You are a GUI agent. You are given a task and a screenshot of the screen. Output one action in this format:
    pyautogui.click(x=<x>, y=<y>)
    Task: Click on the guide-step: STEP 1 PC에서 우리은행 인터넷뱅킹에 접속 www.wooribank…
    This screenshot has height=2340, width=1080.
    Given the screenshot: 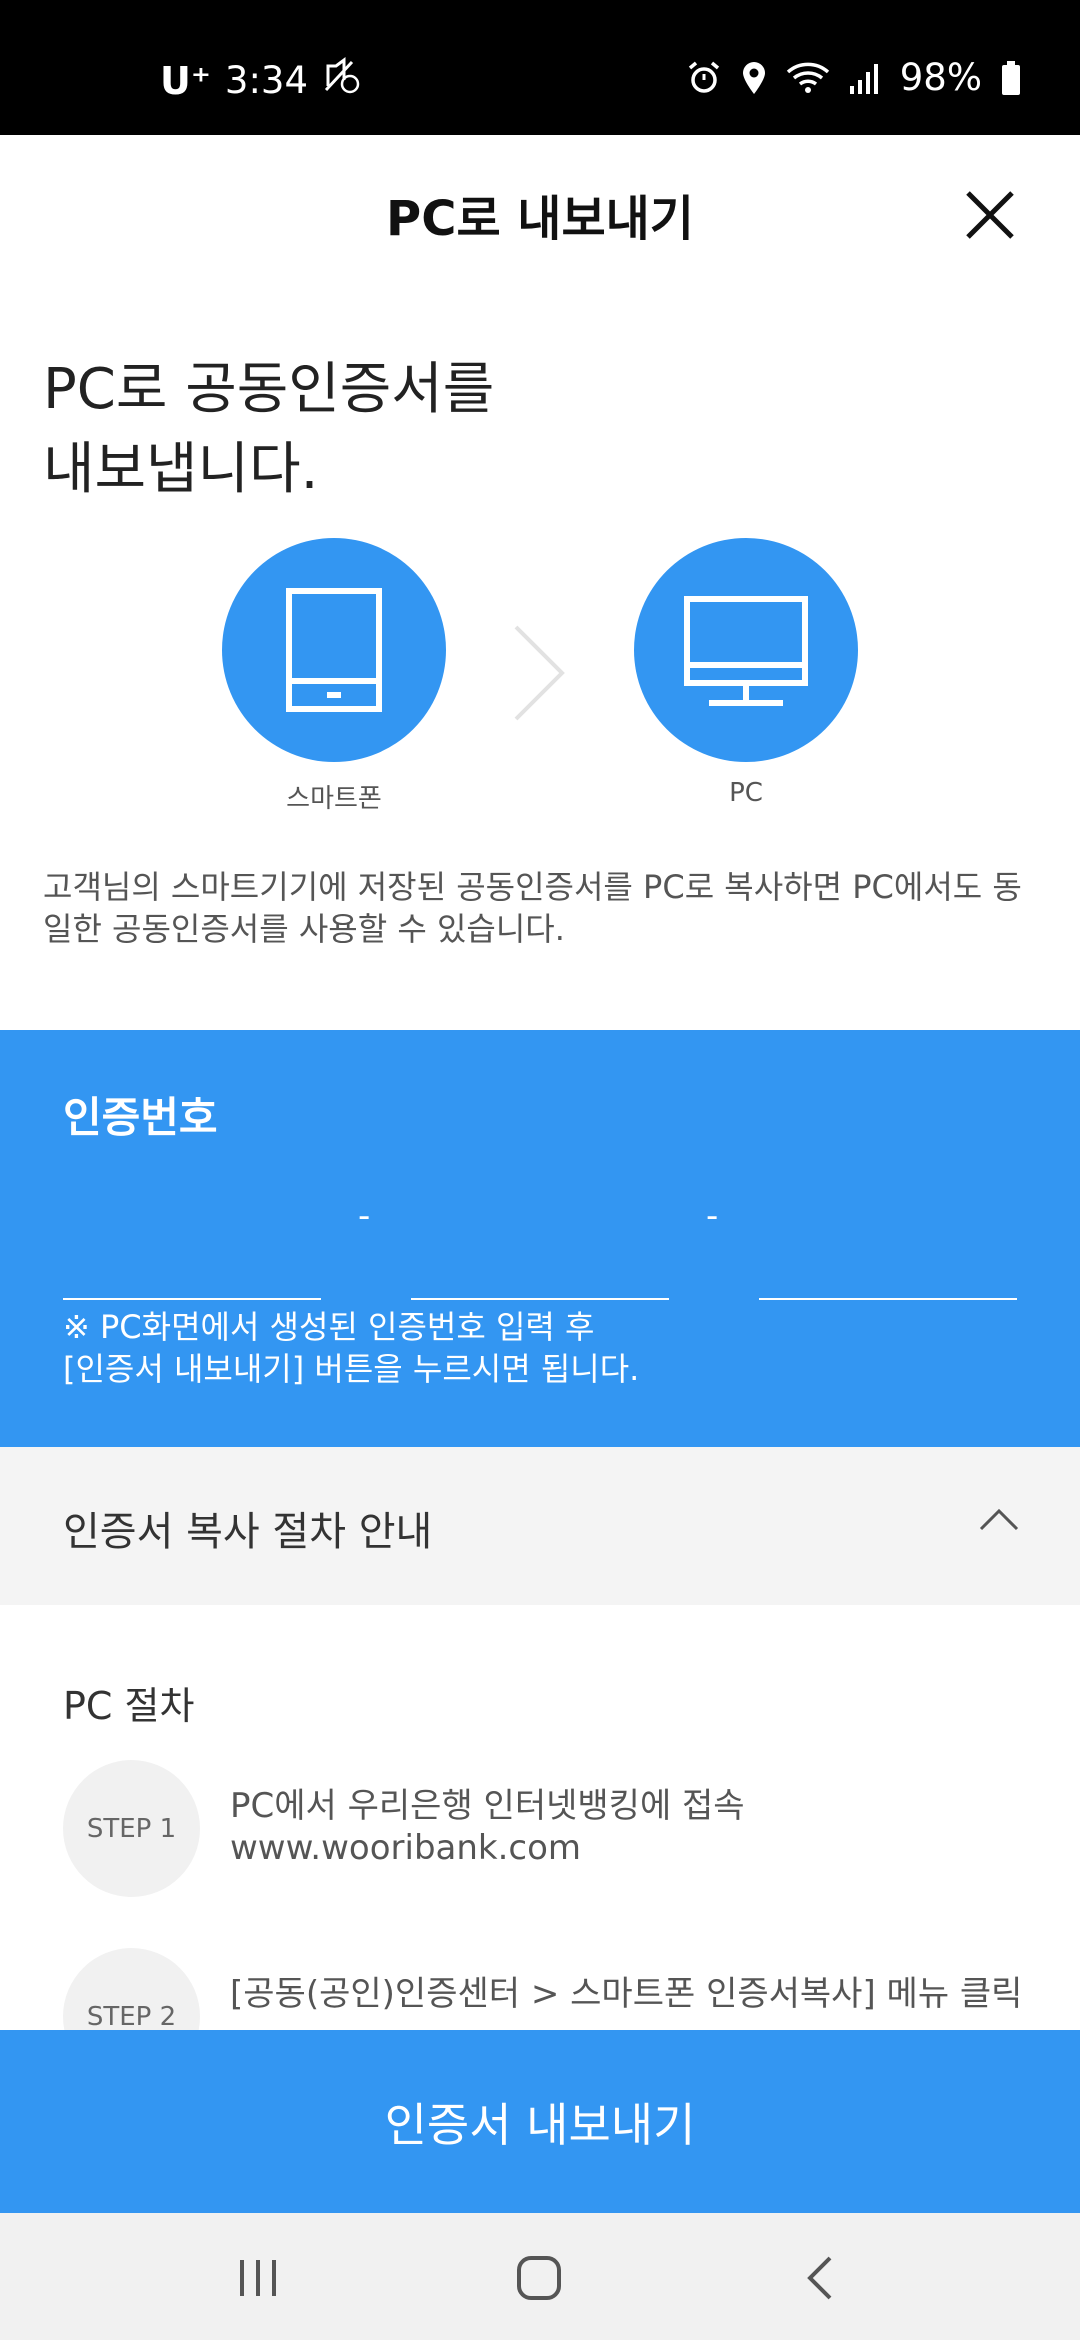 What is the action you would take?
    pyautogui.click(x=553, y=1830)
    